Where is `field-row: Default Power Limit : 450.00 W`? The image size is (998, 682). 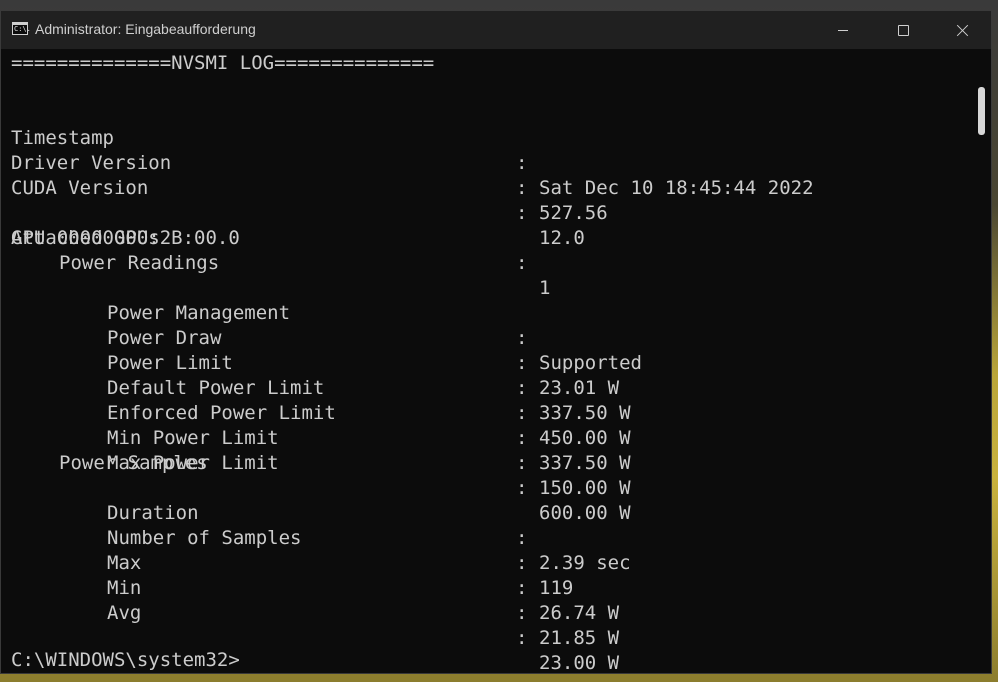 field-row: Default Power Limit : 450.00 W is located at coordinates (493, 400).